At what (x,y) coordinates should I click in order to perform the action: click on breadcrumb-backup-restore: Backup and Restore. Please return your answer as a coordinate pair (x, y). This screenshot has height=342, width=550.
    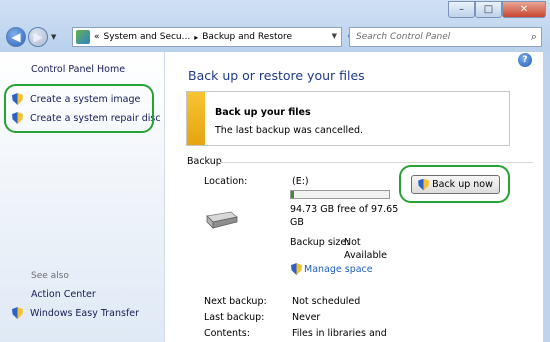
    Looking at the image, I should click on (247, 37).